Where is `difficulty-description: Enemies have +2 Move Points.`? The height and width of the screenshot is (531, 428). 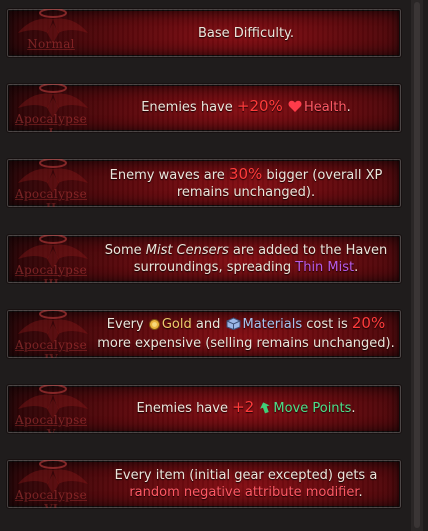
difficulty-description: Enemies have +2 Move Points. is located at coordinates (246, 409).